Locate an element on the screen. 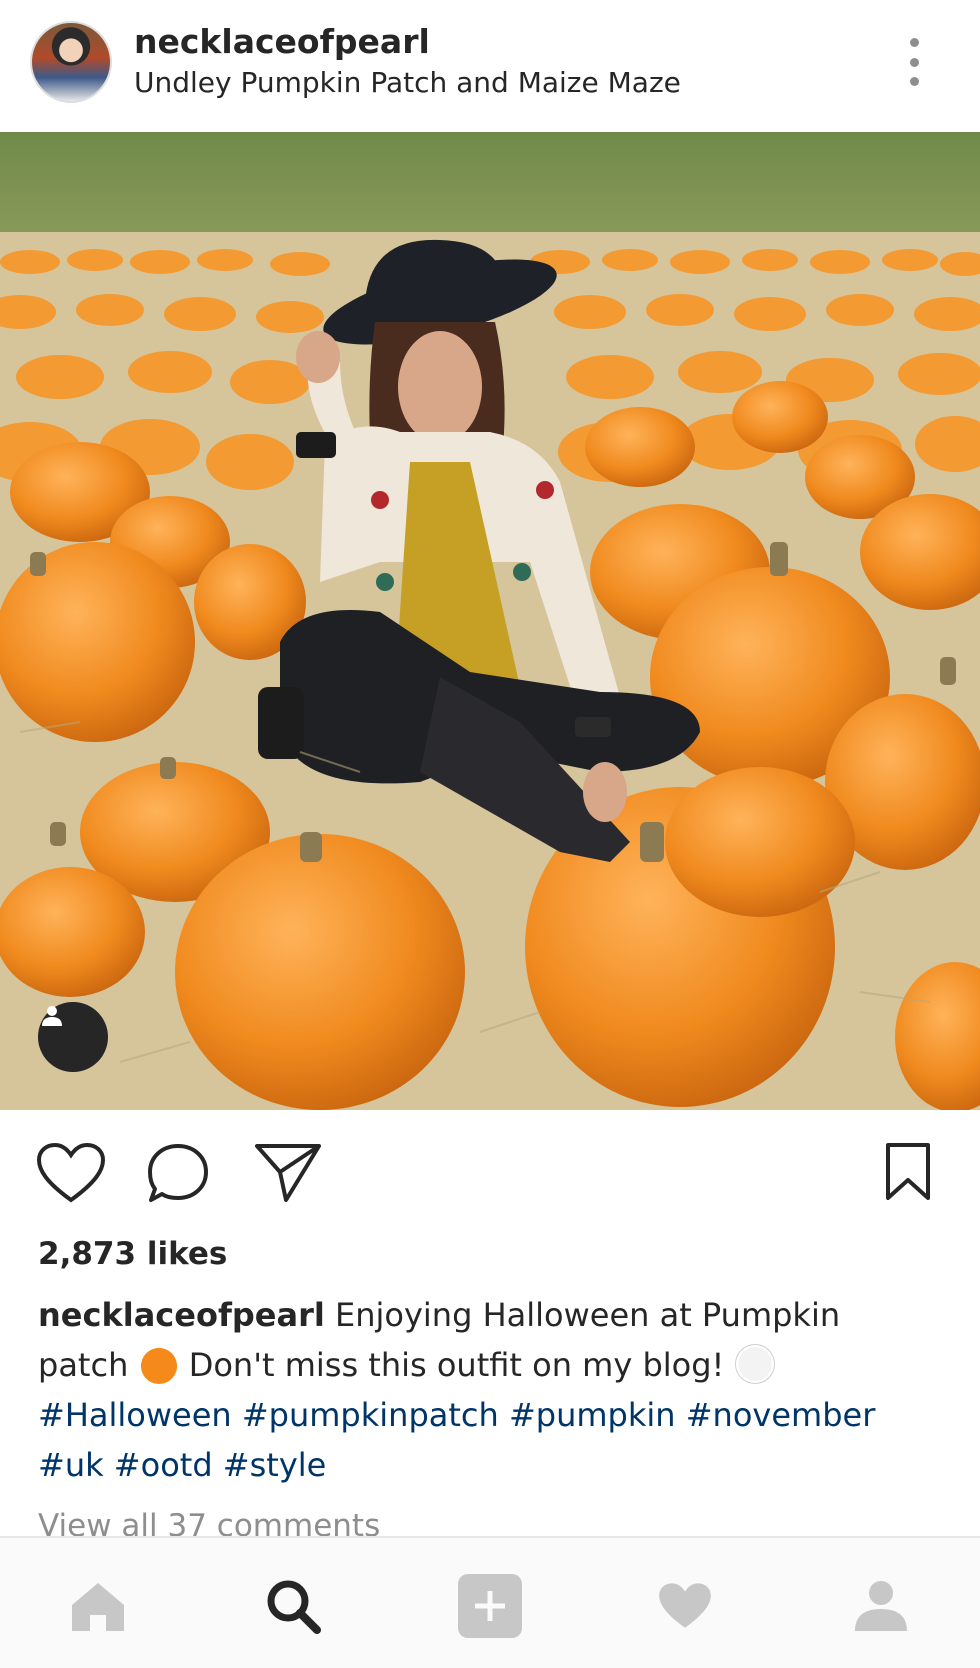 The height and width of the screenshot is (1668, 980). comment-icon is located at coordinates (178, 1175).